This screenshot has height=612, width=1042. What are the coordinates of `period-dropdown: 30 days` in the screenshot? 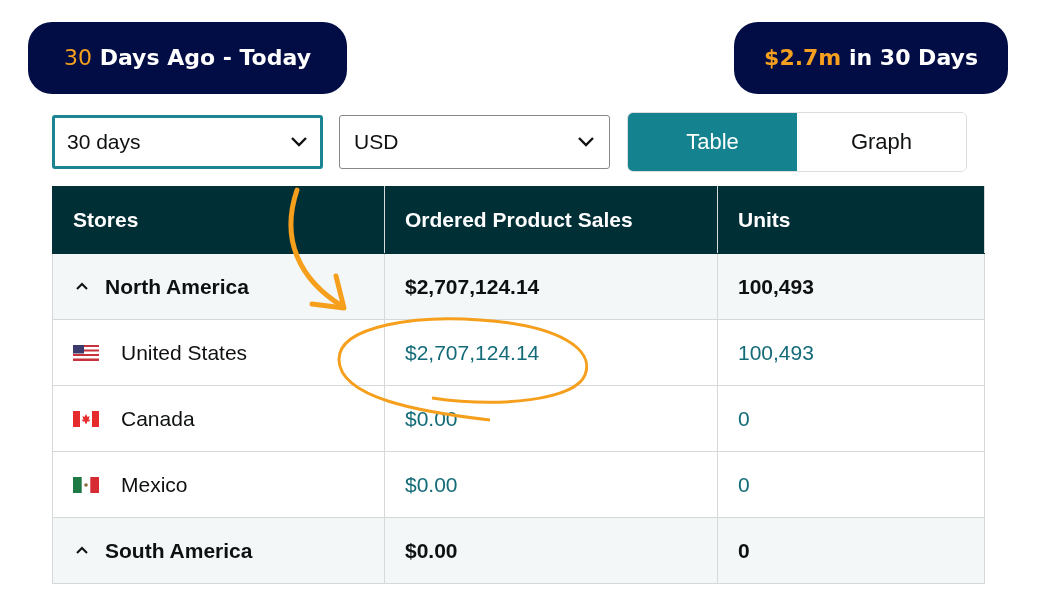 It's located at (187, 142).